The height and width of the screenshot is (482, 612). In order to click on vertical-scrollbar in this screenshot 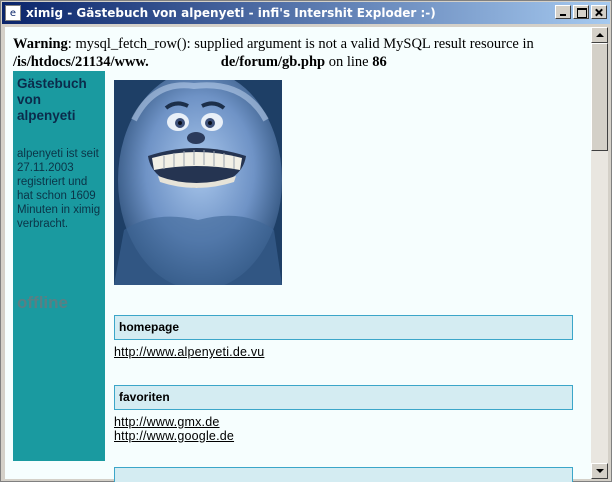, I will do `click(599, 253)`.